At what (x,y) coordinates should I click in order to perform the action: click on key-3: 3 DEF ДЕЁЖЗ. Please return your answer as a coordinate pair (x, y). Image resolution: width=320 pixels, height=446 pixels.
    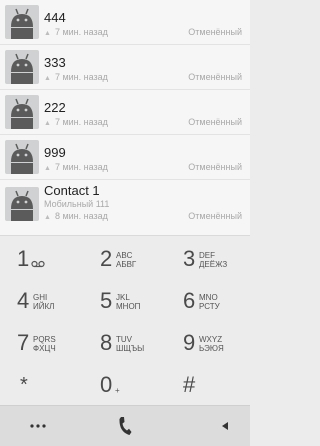
    Looking at the image, I should click on (207, 259).